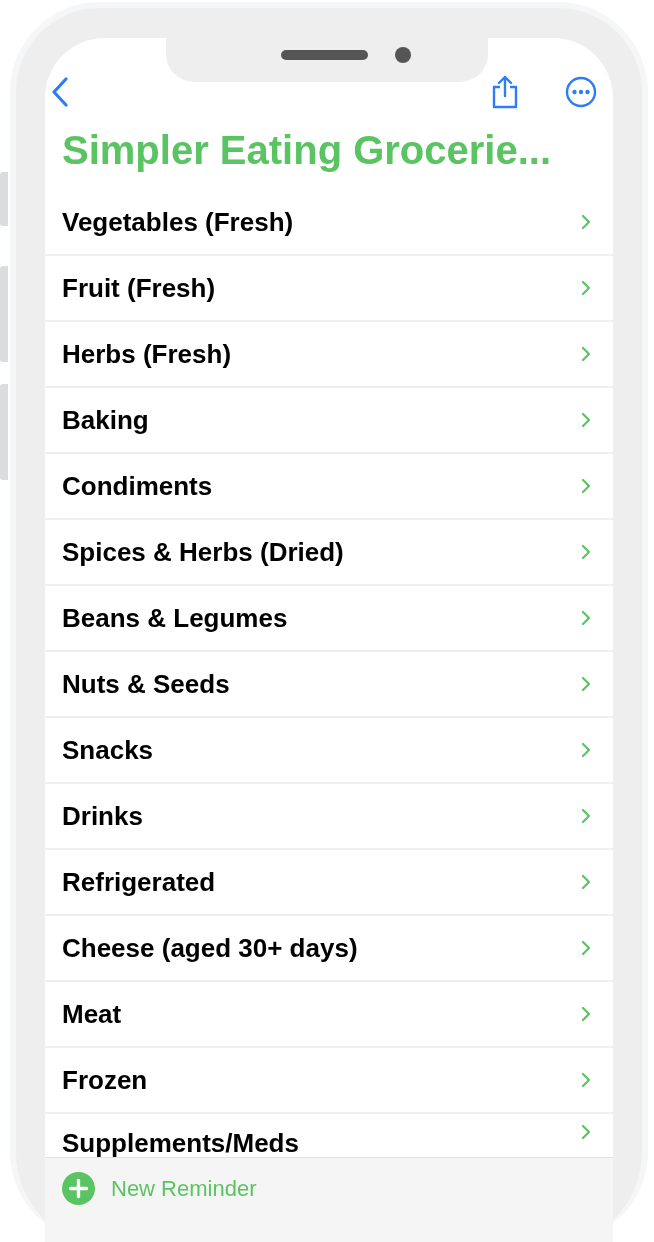 Image resolution: width=654 pixels, height=1242 pixels. I want to click on list-row: Drinks, so click(329, 816).